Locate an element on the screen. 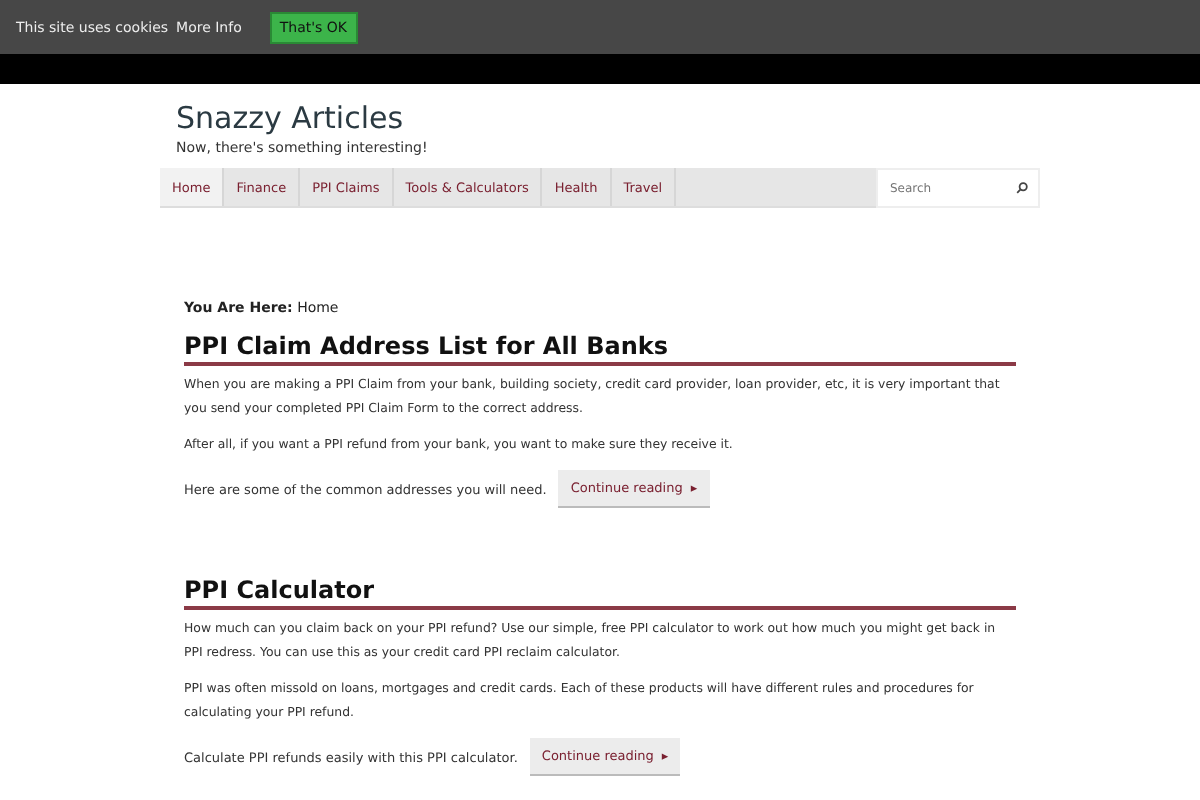  site-title: Snazzy Articles is located at coordinates (608, 118).